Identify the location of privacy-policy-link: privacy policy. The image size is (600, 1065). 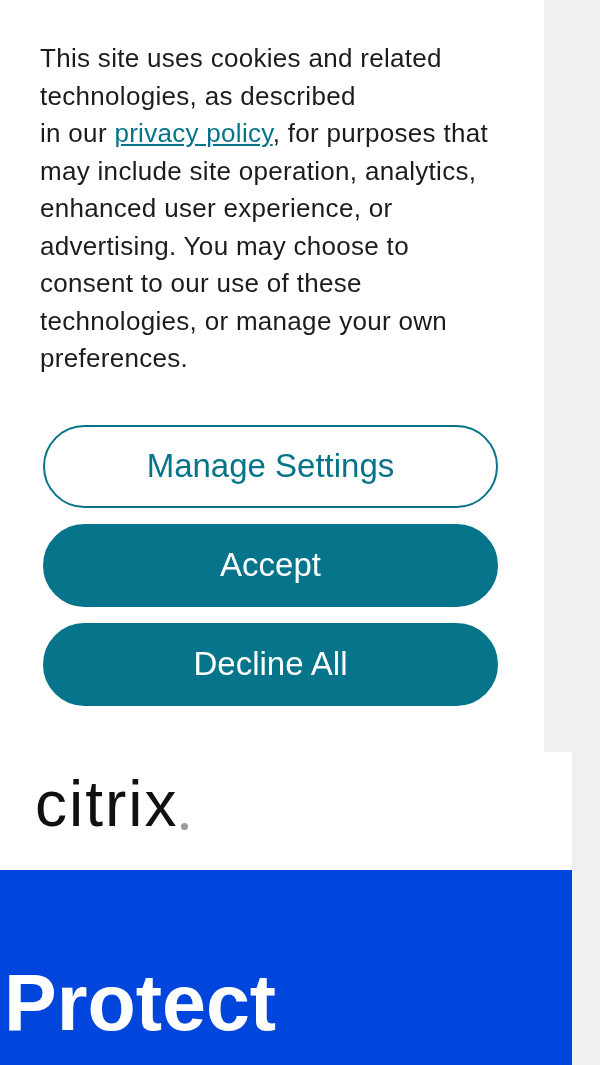
(193, 133).